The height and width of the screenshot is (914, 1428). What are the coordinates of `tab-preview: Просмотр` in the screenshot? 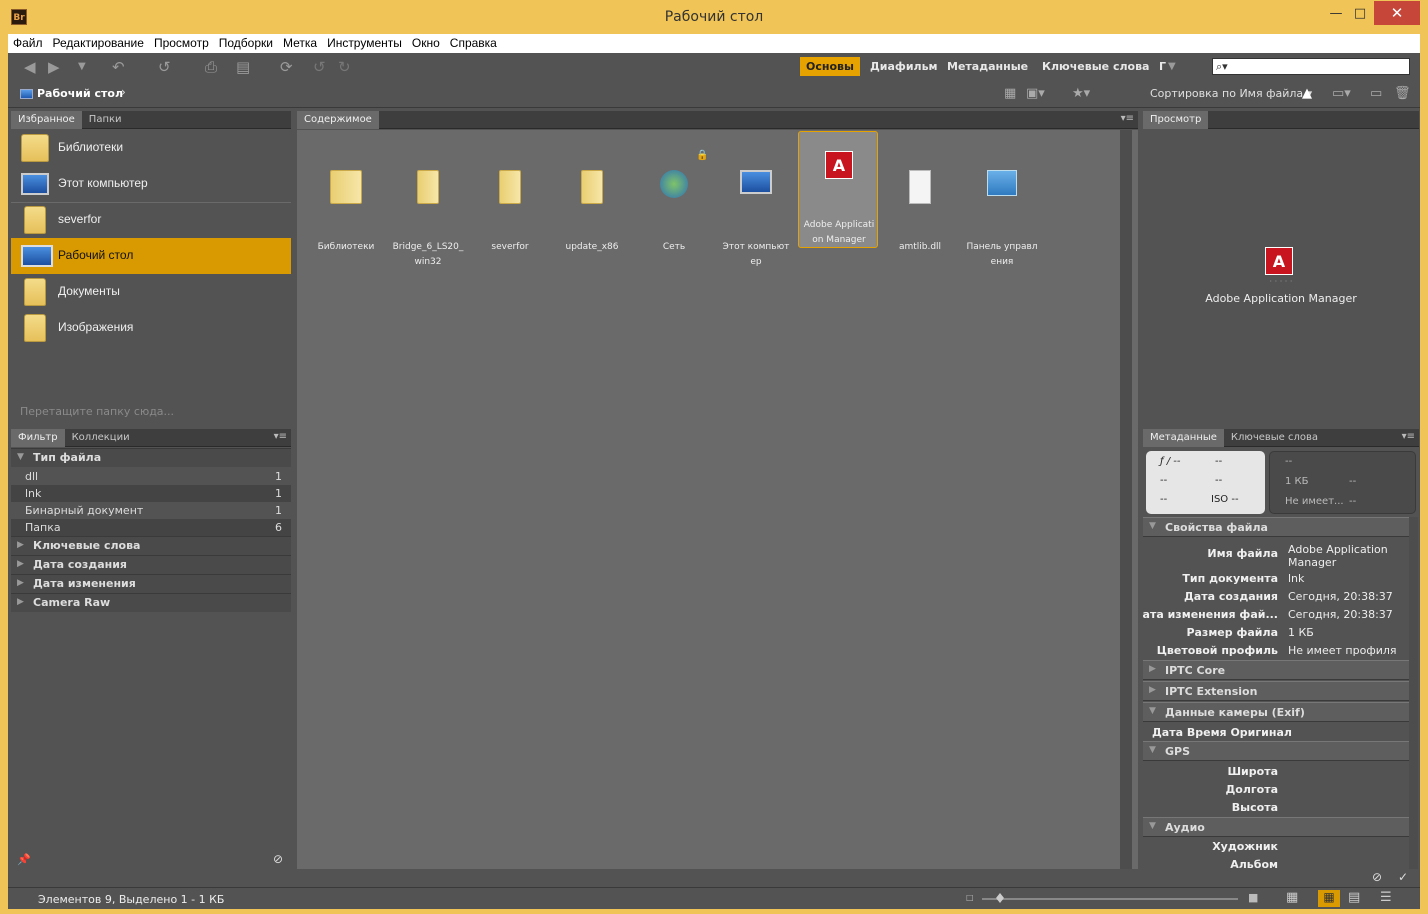 It's located at (1176, 120).